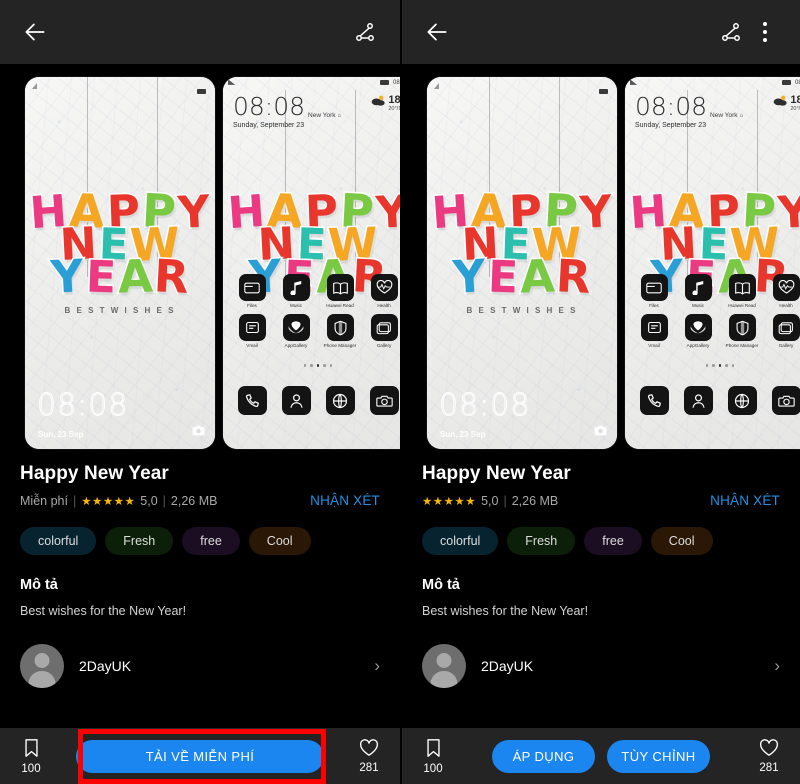 Image resolution: width=800 pixels, height=784 pixels. Describe the element at coordinates (574, 277) in the screenshot. I see `headline-letter: R` at that location.